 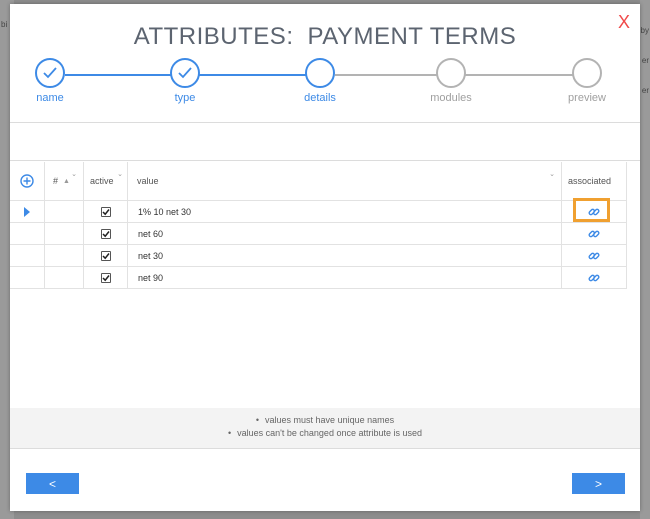 I want to click on title-prefix: ATTRIBUTES:, so click(x=213, y=36).